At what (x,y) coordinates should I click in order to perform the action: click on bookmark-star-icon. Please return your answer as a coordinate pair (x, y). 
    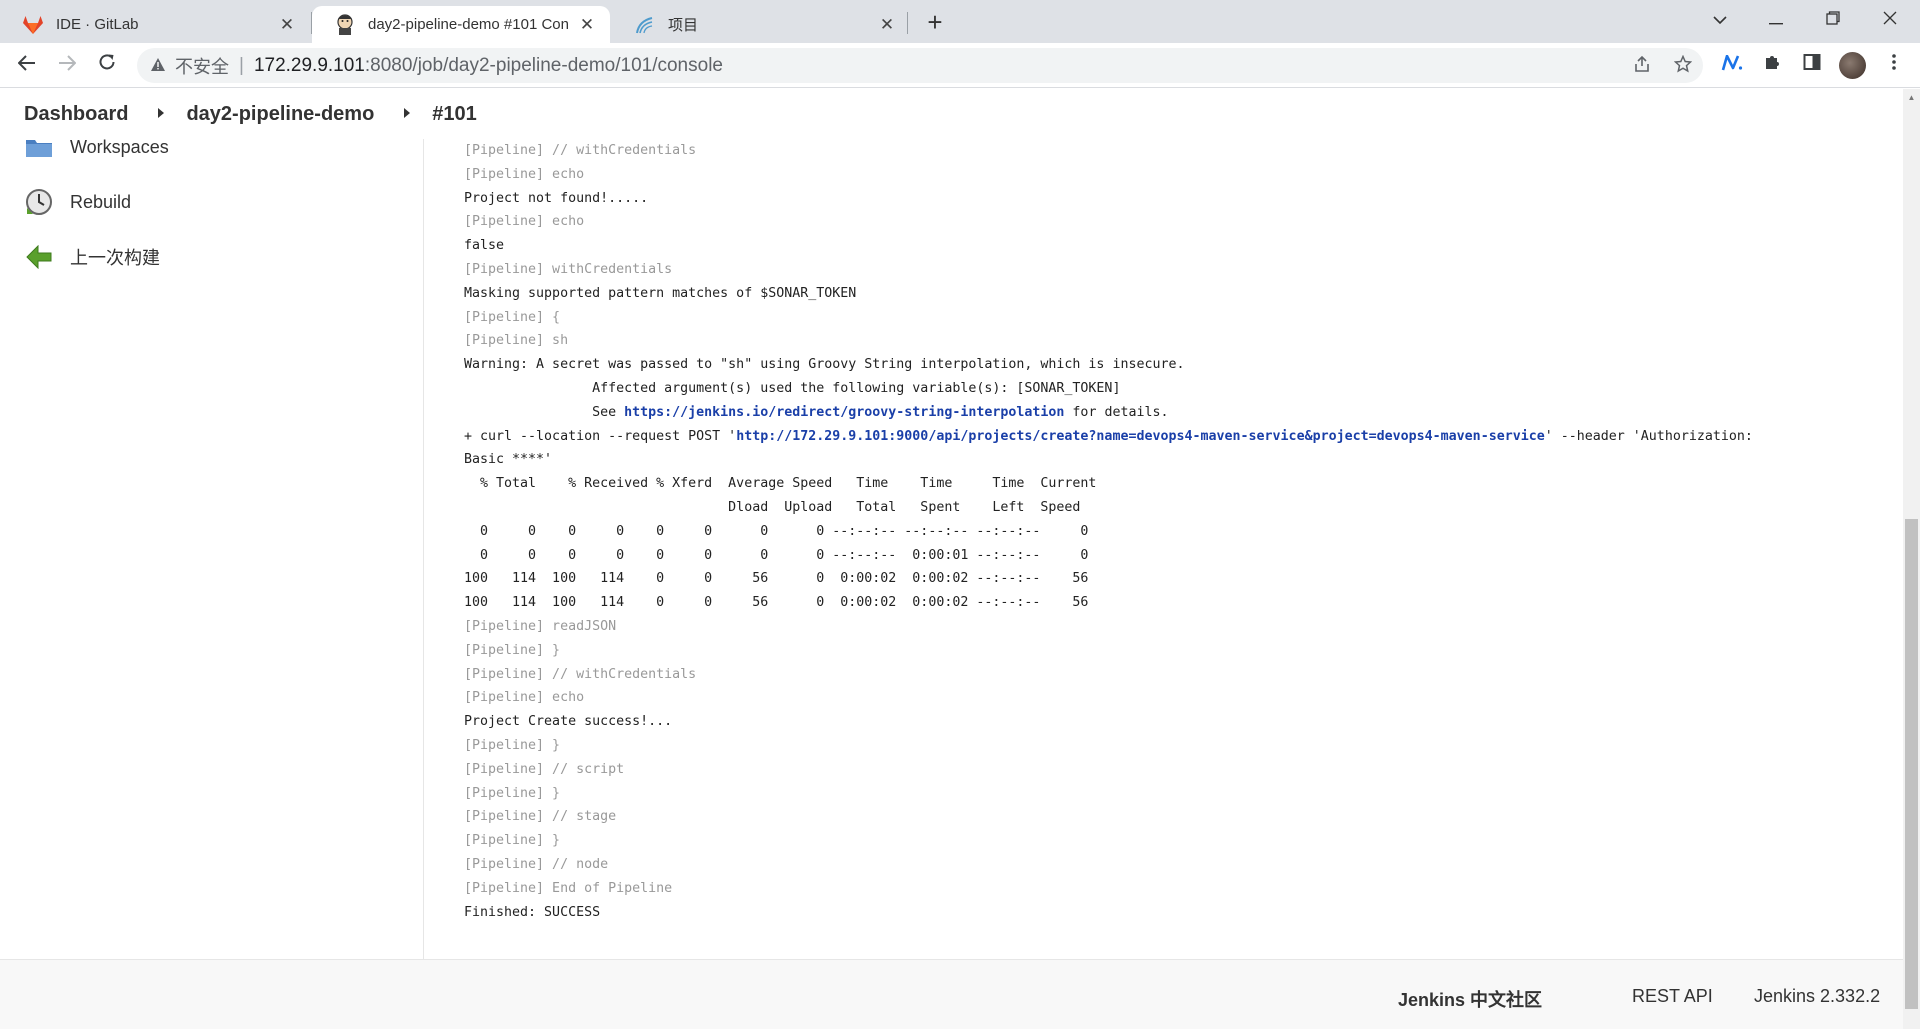
    Looking at the image, I should click on (1683, 65).